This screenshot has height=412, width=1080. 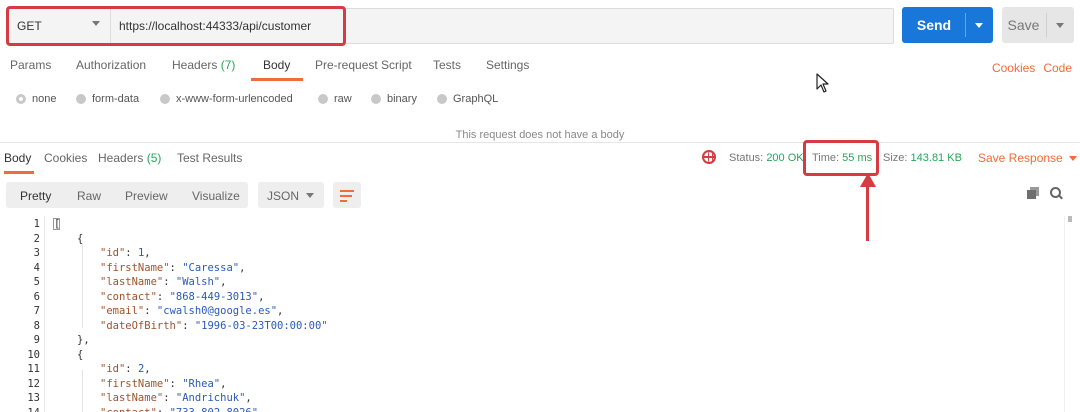 I want to click on radio-label: GraphQL, so click(x=476, y=99).